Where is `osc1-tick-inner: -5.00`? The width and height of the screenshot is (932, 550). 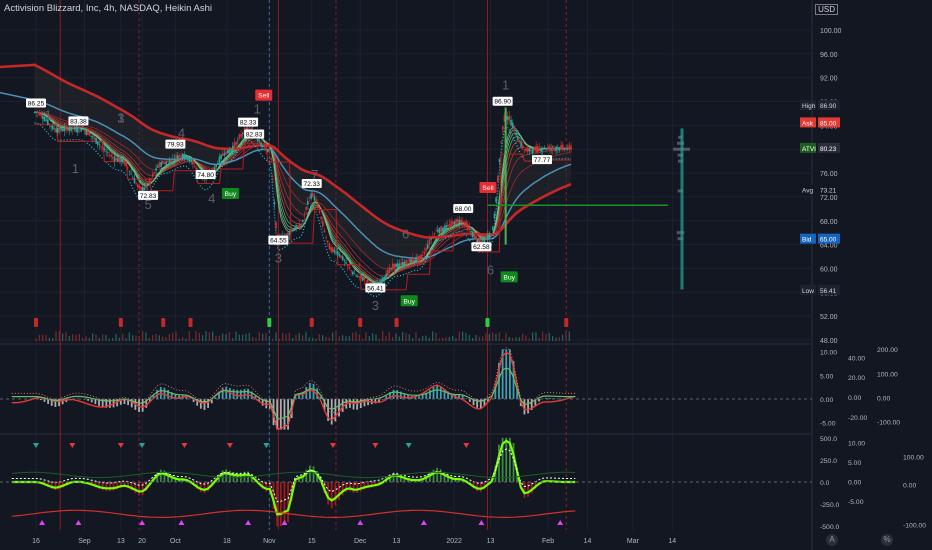 osc1-tick-inner: -5.00 is located at coordinates (828, 424).